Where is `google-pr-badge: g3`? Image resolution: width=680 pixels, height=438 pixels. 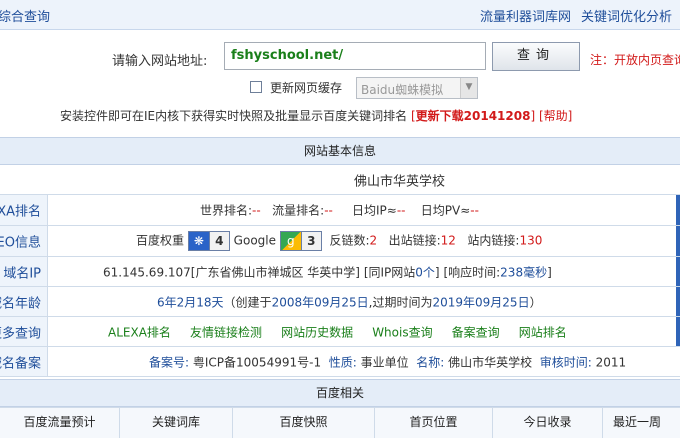 google-pr-badge: g3 is located at coordinates (300, 241).